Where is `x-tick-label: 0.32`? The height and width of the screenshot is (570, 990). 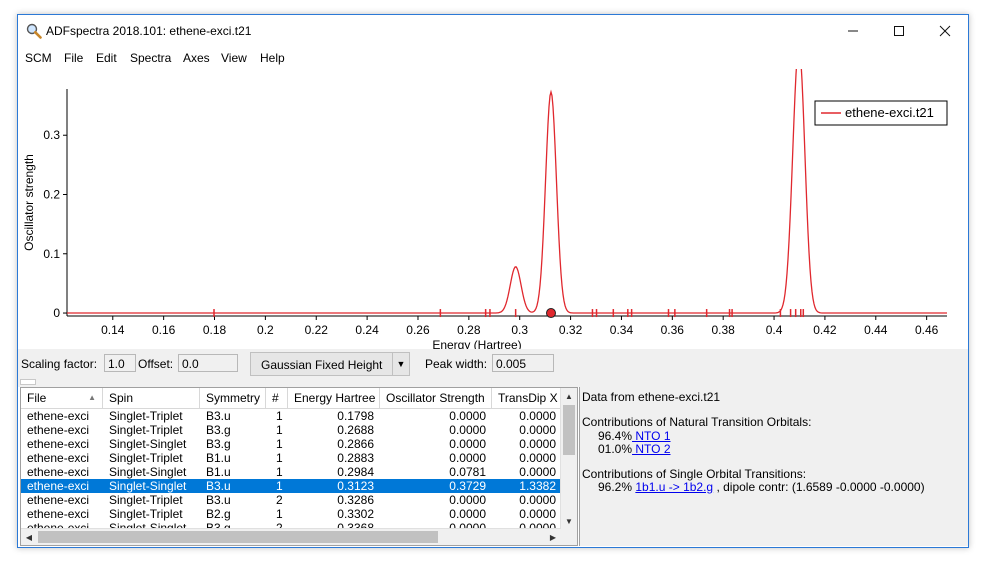
x-tick-label: 0.32 is located at coordinates (571, 330).